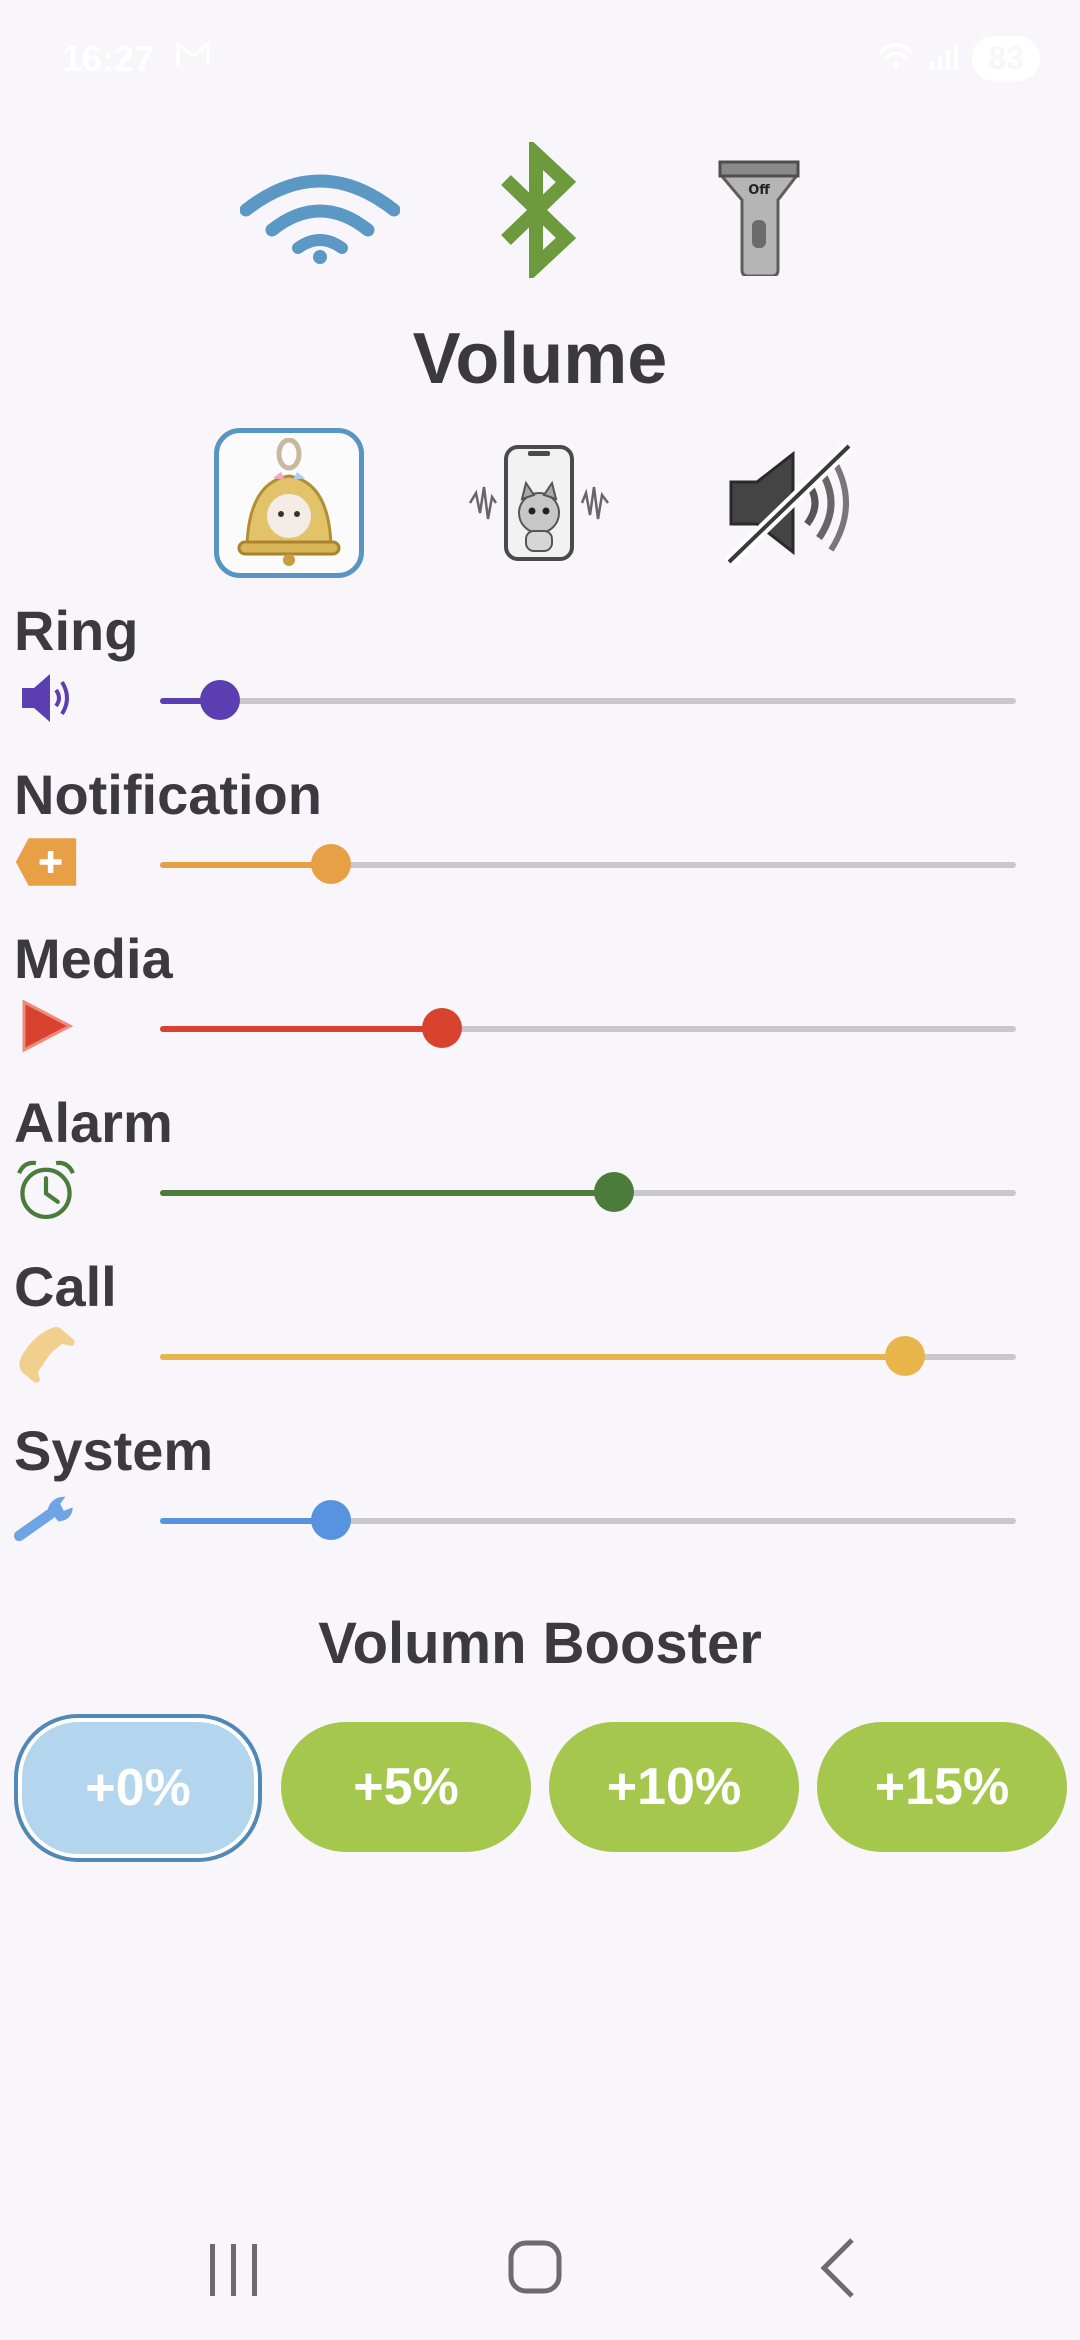  I want to click on volume-label: System, so click(114, 1450).